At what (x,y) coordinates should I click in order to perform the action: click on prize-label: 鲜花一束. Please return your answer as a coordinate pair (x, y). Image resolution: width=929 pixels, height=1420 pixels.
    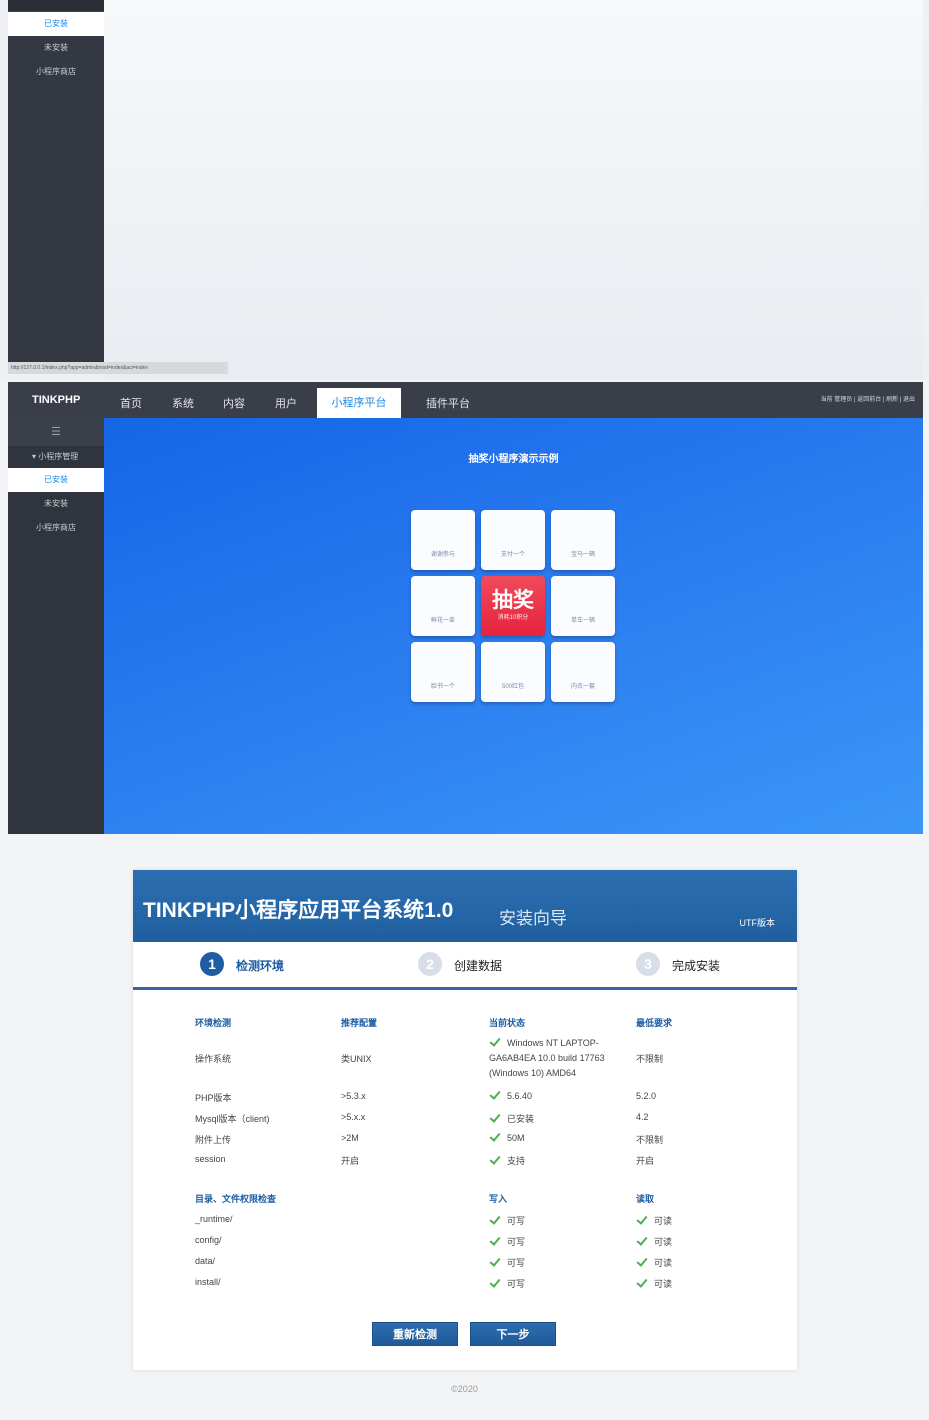
    Looking at the image, I should click on (442, 621).